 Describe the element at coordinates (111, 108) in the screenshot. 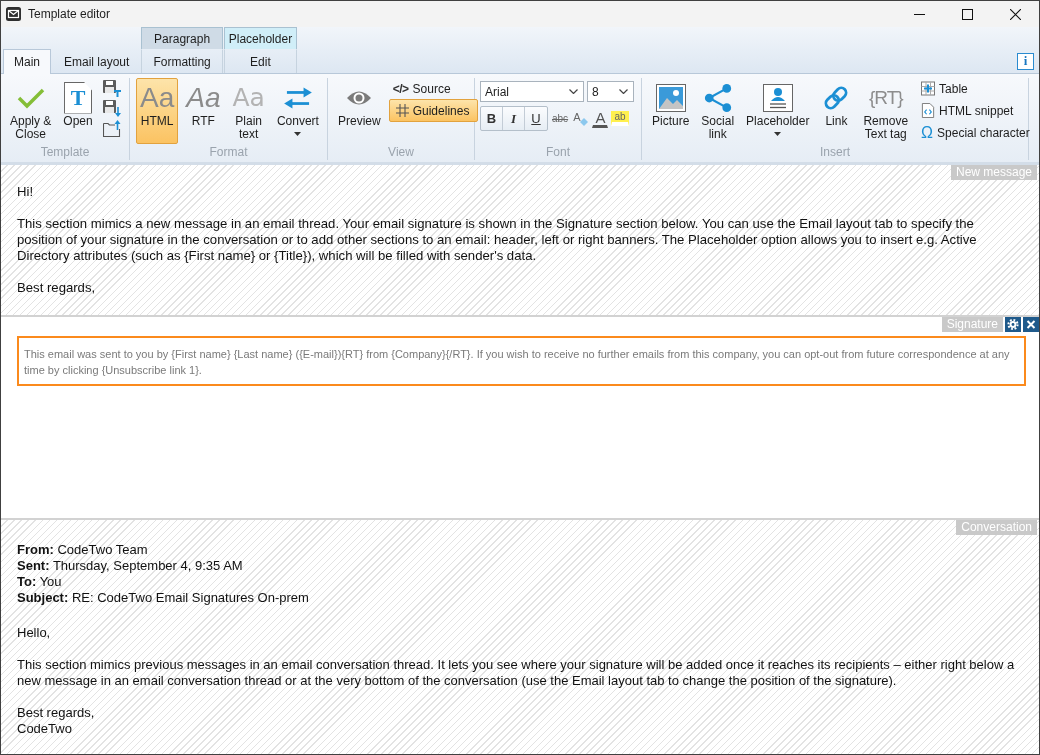

I see `floppy-disk-arrow-icon` at that location.